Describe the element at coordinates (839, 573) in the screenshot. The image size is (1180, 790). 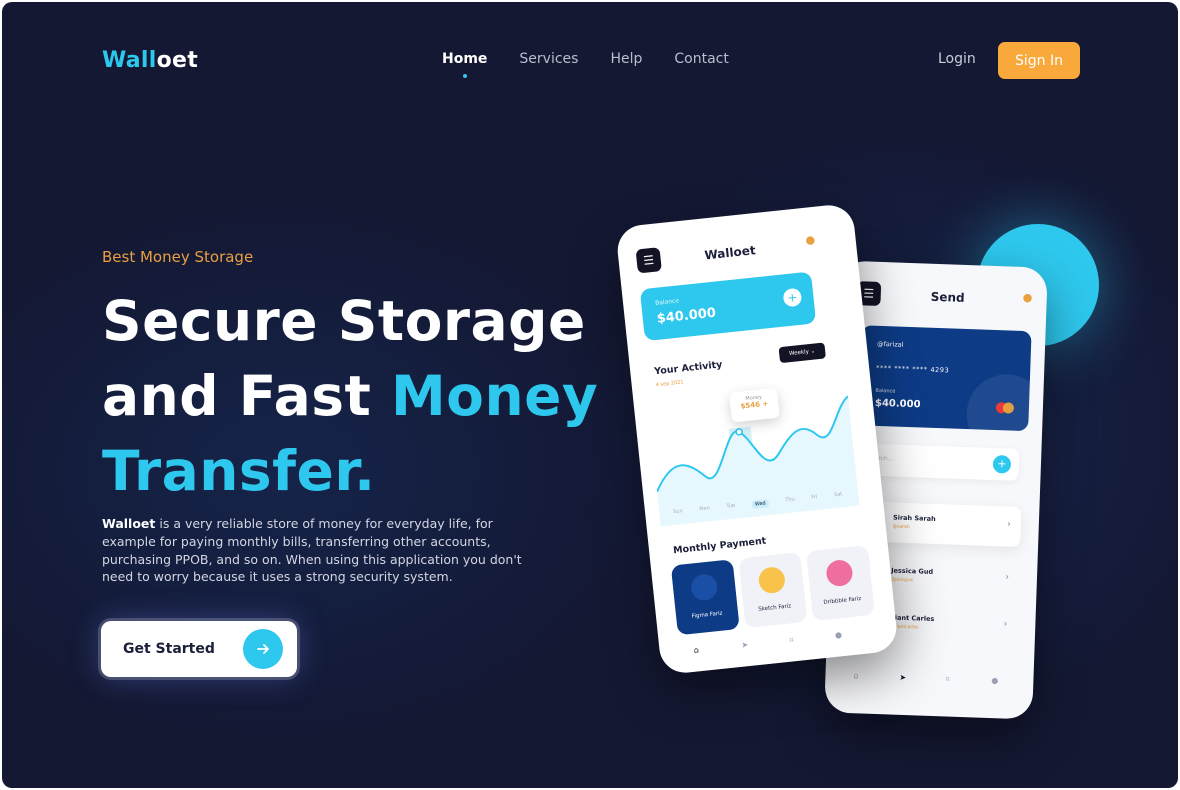
I see `dribbble-icon` at that location.